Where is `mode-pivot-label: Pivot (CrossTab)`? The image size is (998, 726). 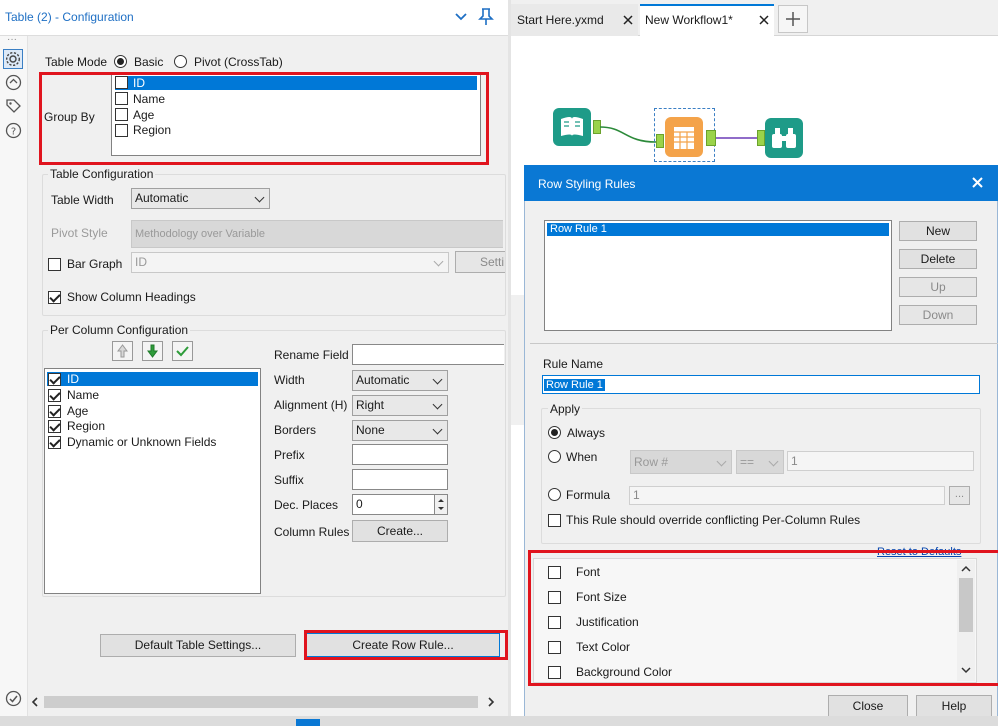
mode-pivot-label: Pivot (CrossTab) is located at coordinates (238, 62).